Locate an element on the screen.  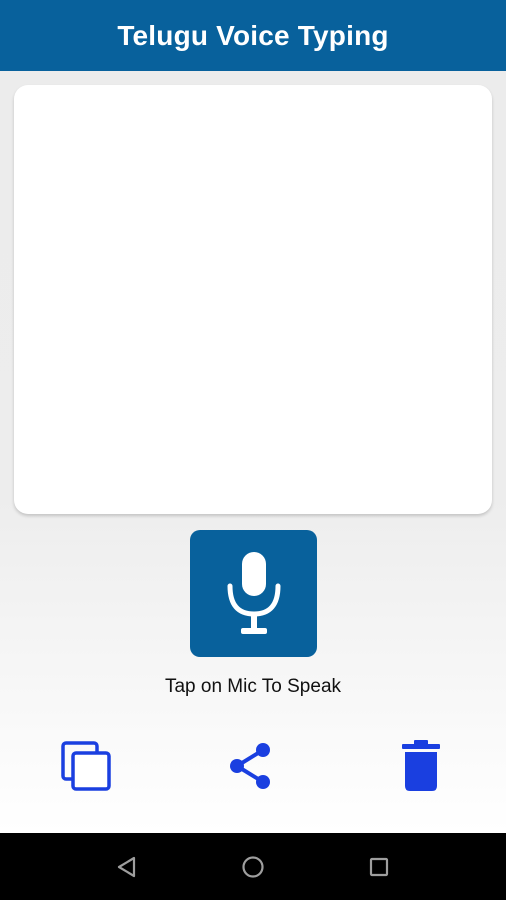
copy-icon is located at coordinates (86, 766).